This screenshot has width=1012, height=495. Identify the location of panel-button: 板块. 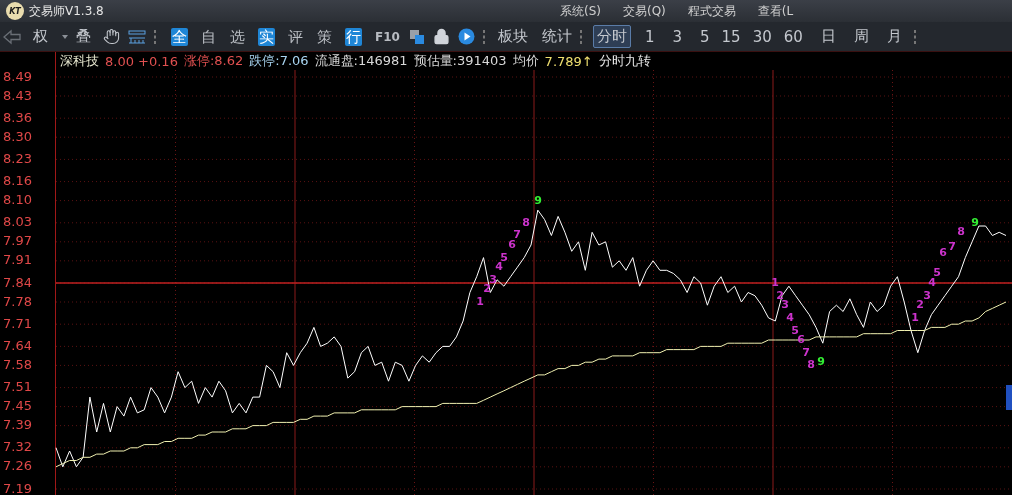
(512, 36).